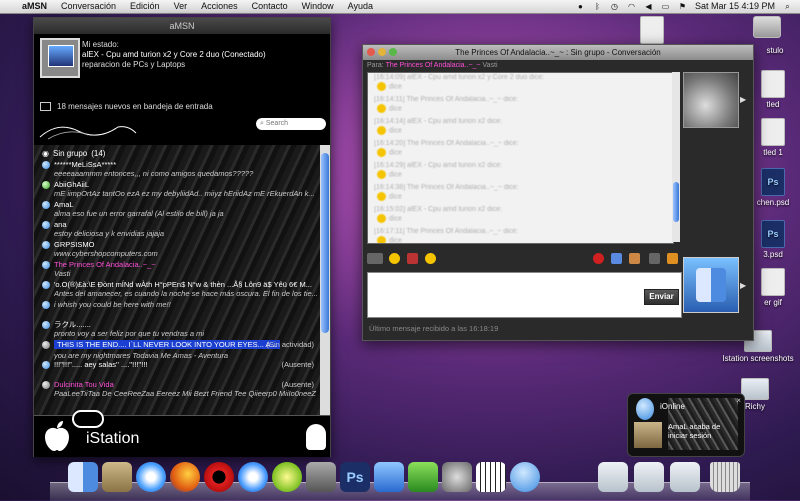  I want to click on font-icon, so click(375, 258).